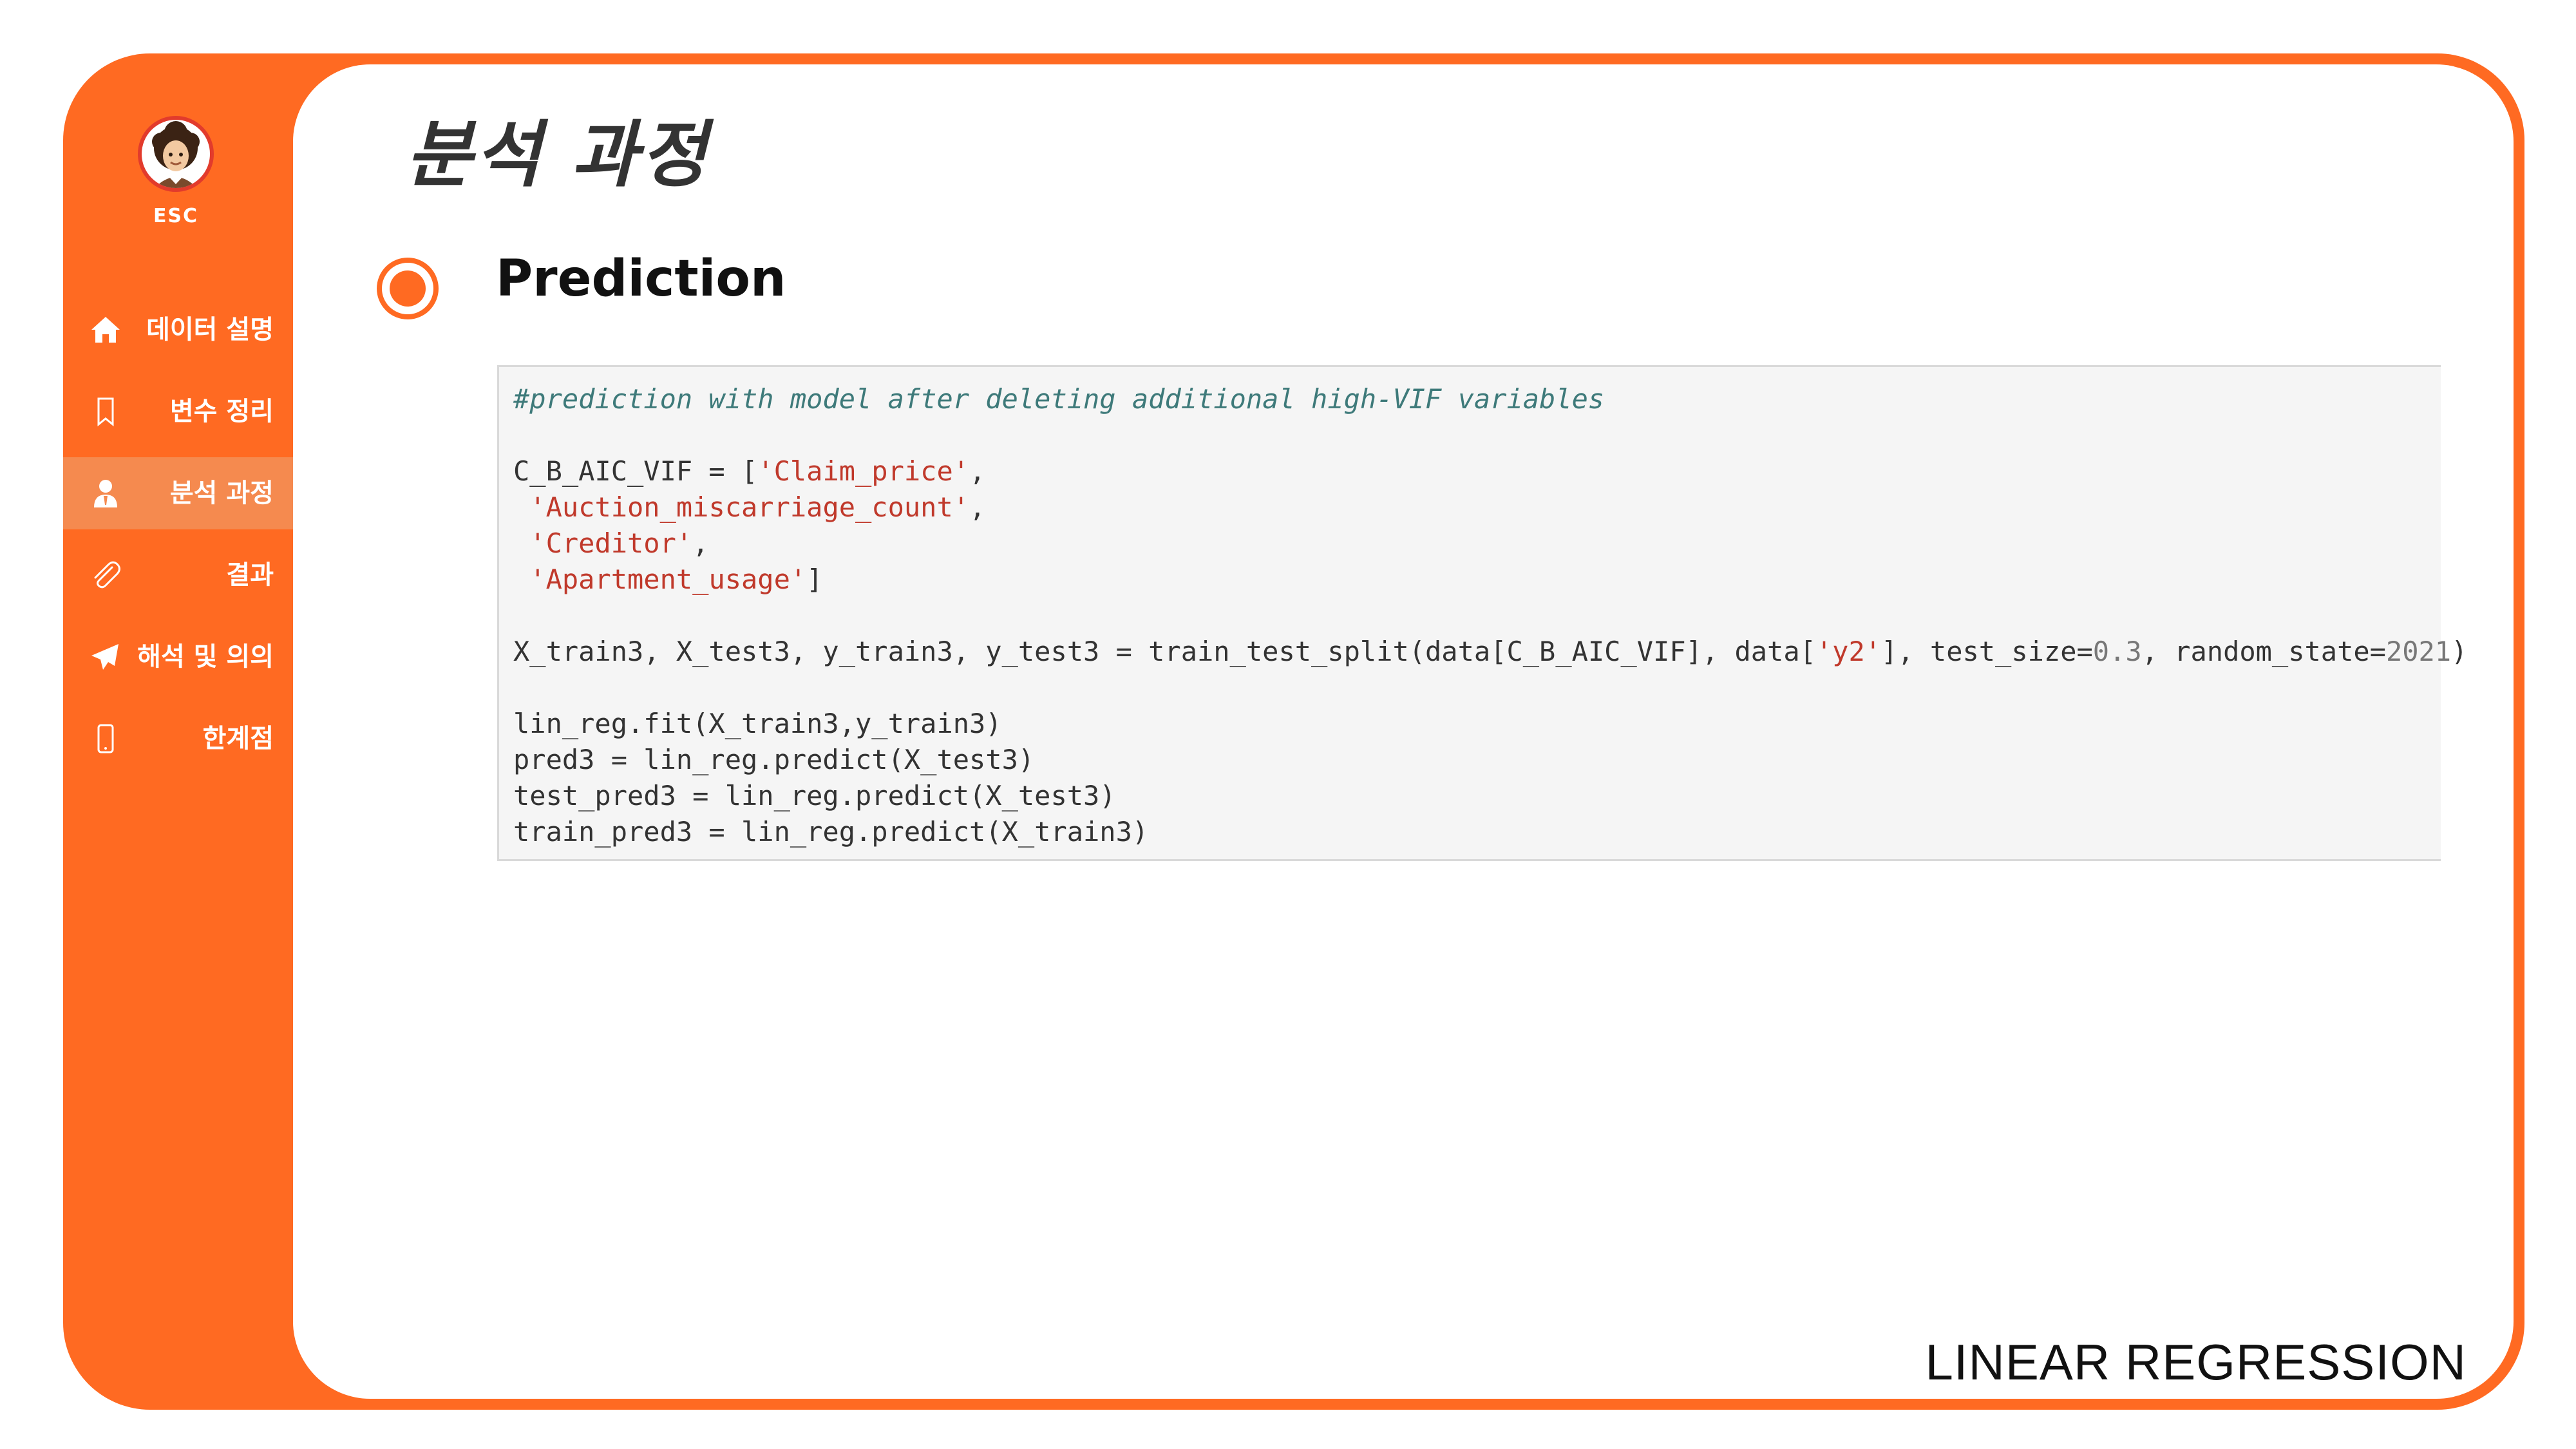 The height and width of the screenshot is (1449, 2576). Describe the element at coordinates (757, 723) in the screenshot. I see `code-line-fit: lin_reg.fit(X_train3,y_train3)` at that location.